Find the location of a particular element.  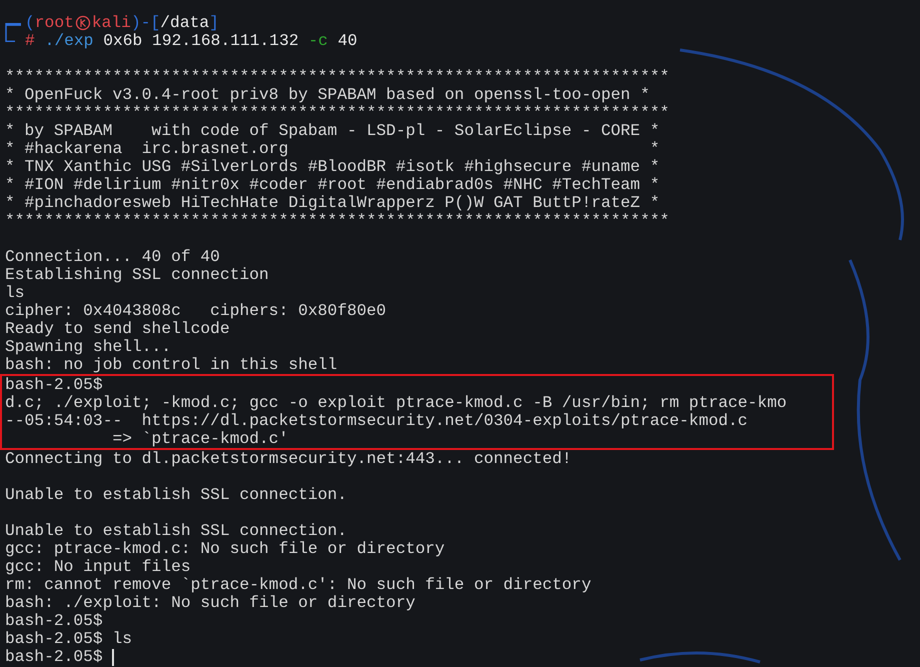

terminal-line: Connecting to dl.packetstormsecurity.net:443... connected! is located at coordinates (289, 459).